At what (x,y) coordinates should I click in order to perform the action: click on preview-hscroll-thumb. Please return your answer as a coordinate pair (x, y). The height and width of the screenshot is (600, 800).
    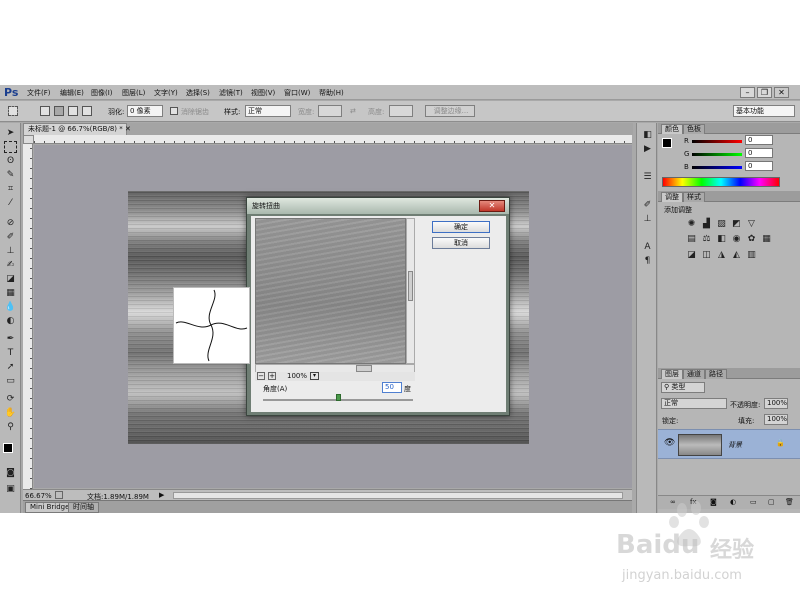
    Looking at the image, I should click on (364, 368).